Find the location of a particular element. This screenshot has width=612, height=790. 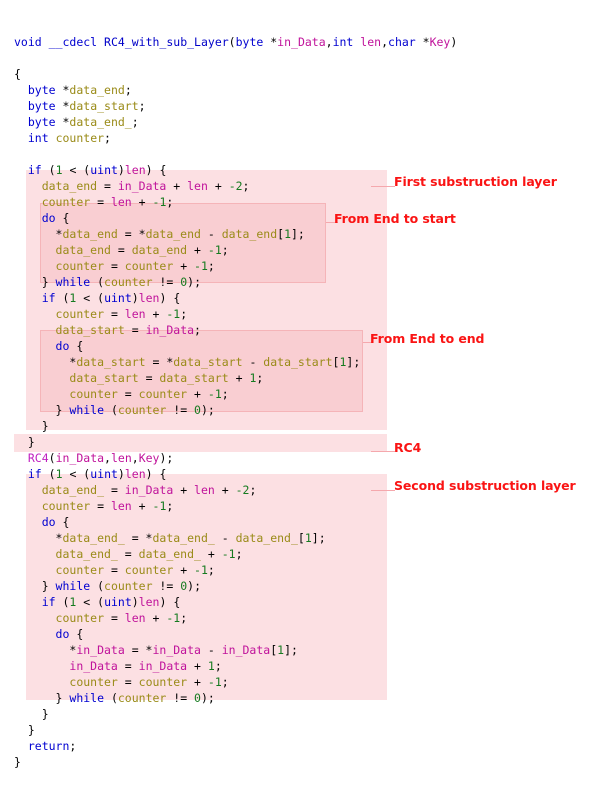

code-line: in_Data = in_Data + 1; is located at coordinates (235, 666).